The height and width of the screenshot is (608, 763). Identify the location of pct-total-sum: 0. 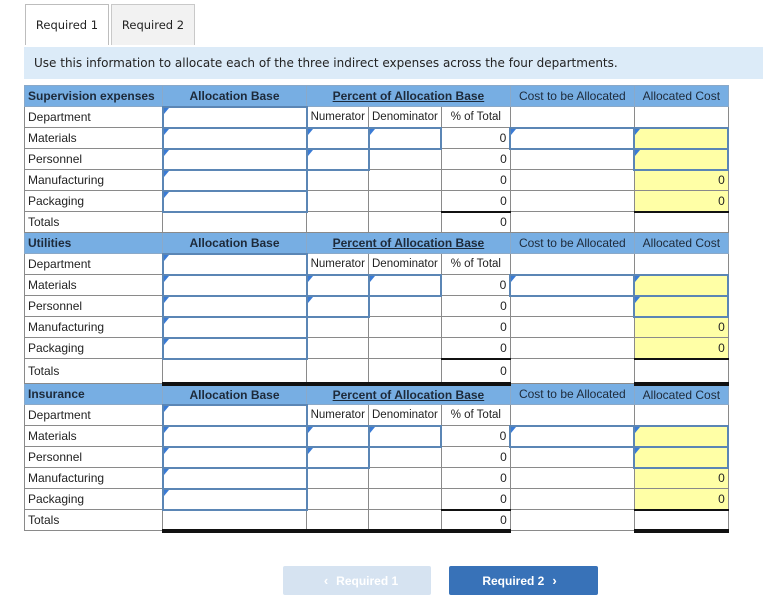
(475, 221).